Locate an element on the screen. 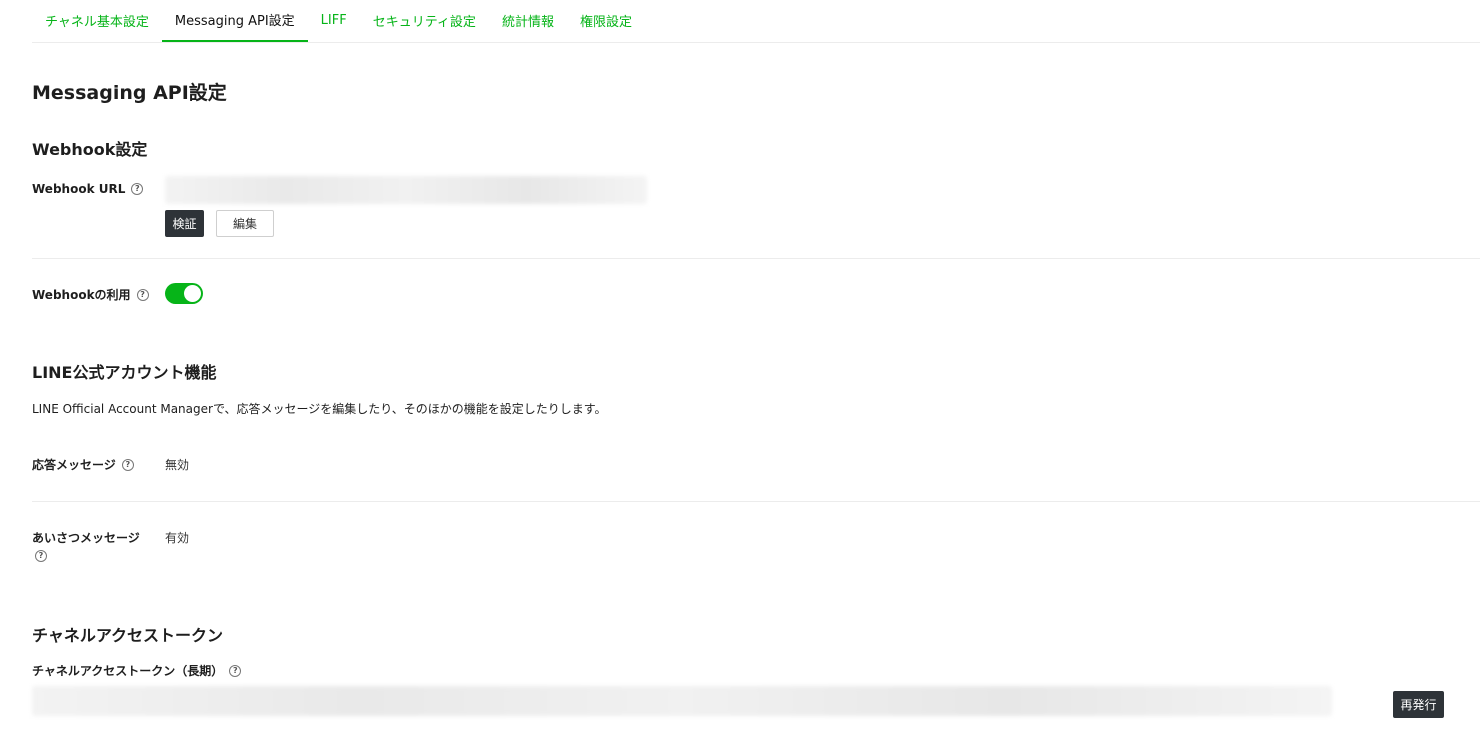 This screenshot has width=1480, height=744. auto-reply-value: 無効 is located at coordinates (177, 464).